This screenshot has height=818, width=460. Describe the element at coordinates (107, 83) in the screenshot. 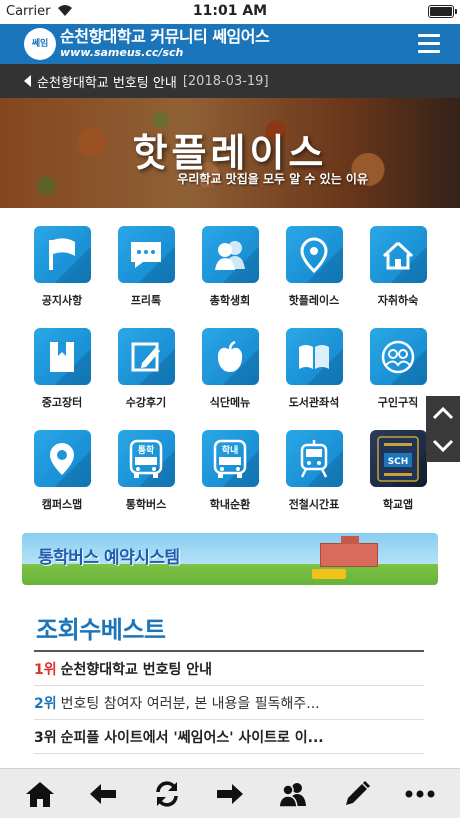

I see `notice-text: 순천향대학교 번호팅 안내` at that location.